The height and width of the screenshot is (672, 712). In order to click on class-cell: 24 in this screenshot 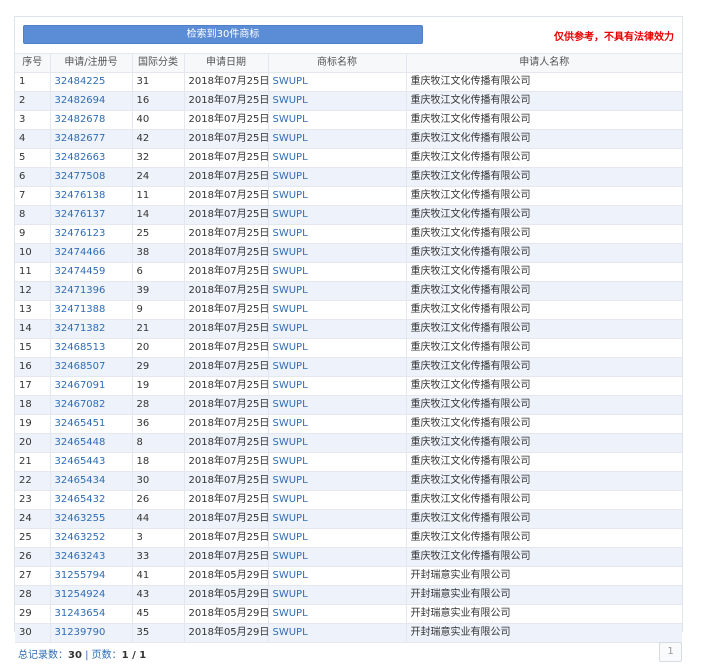, I will do `click(158, 177)`.